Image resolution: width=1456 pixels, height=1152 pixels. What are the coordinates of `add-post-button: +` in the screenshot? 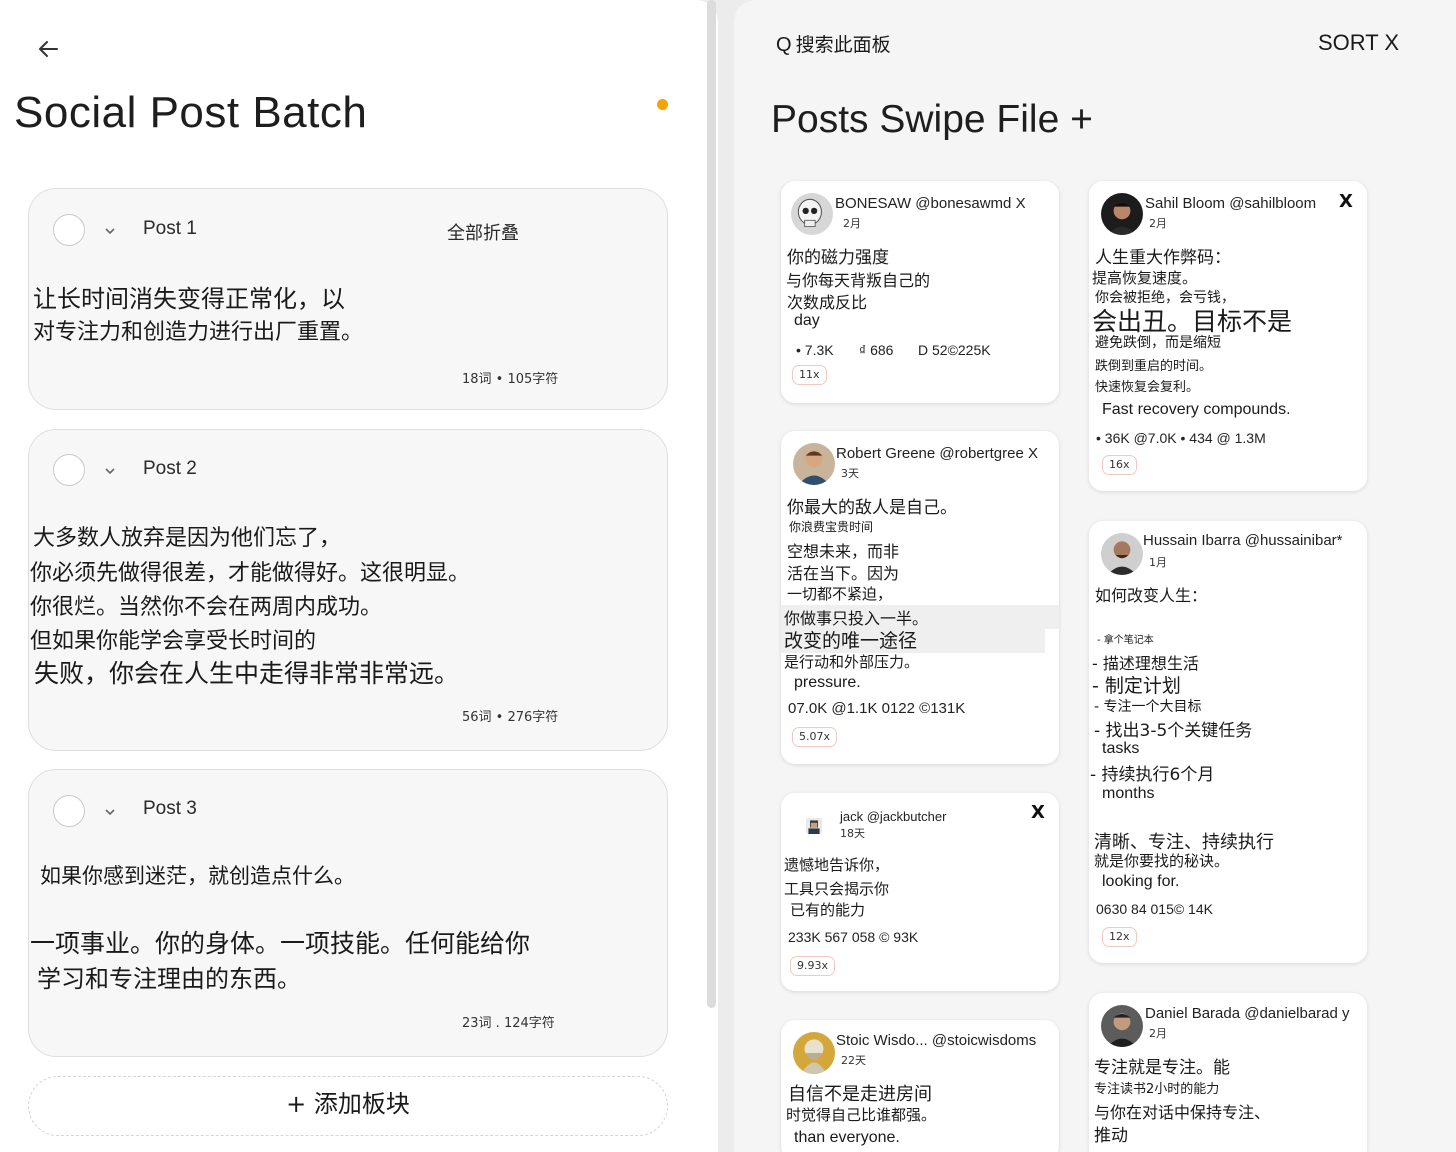 It's located at (1081, 119).